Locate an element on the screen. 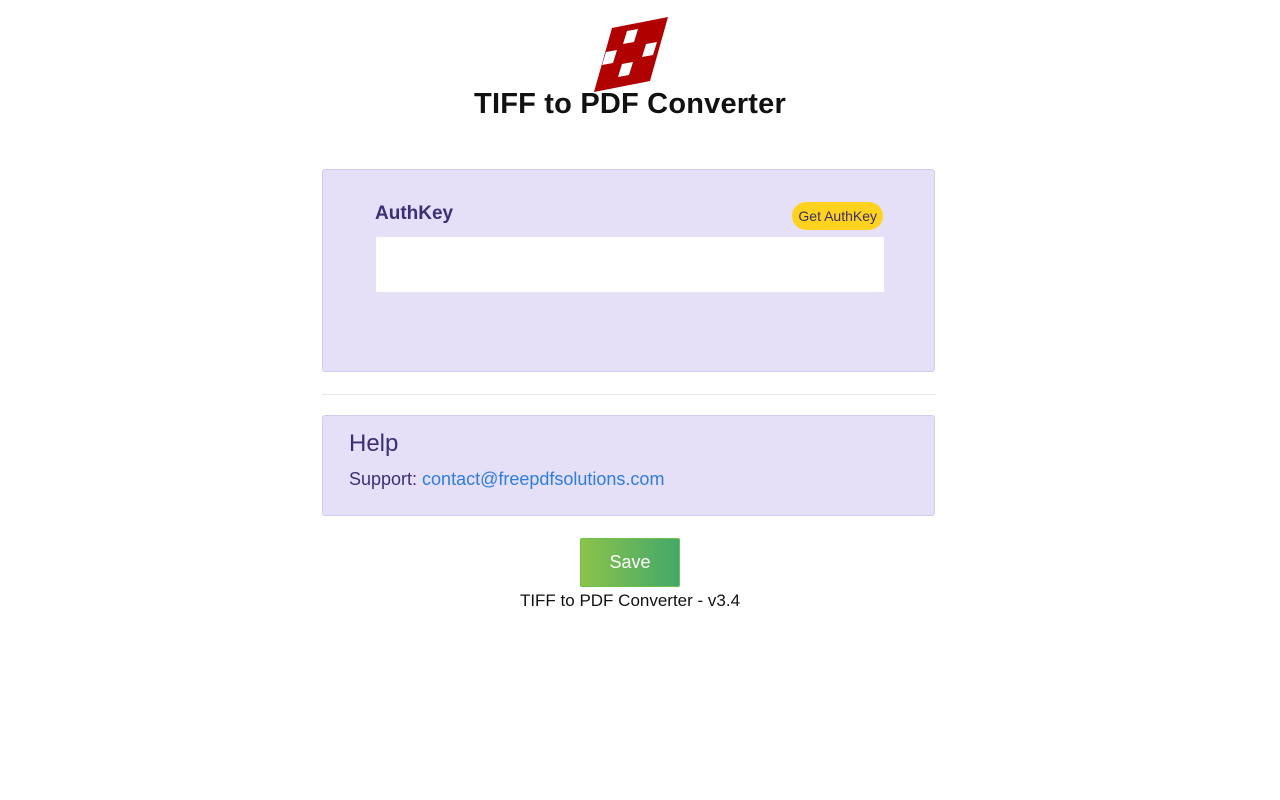 The height and width of the screenshot is (800, 1280). app-title: TIFF to PDF Converter is located at coordinates (630, 104).